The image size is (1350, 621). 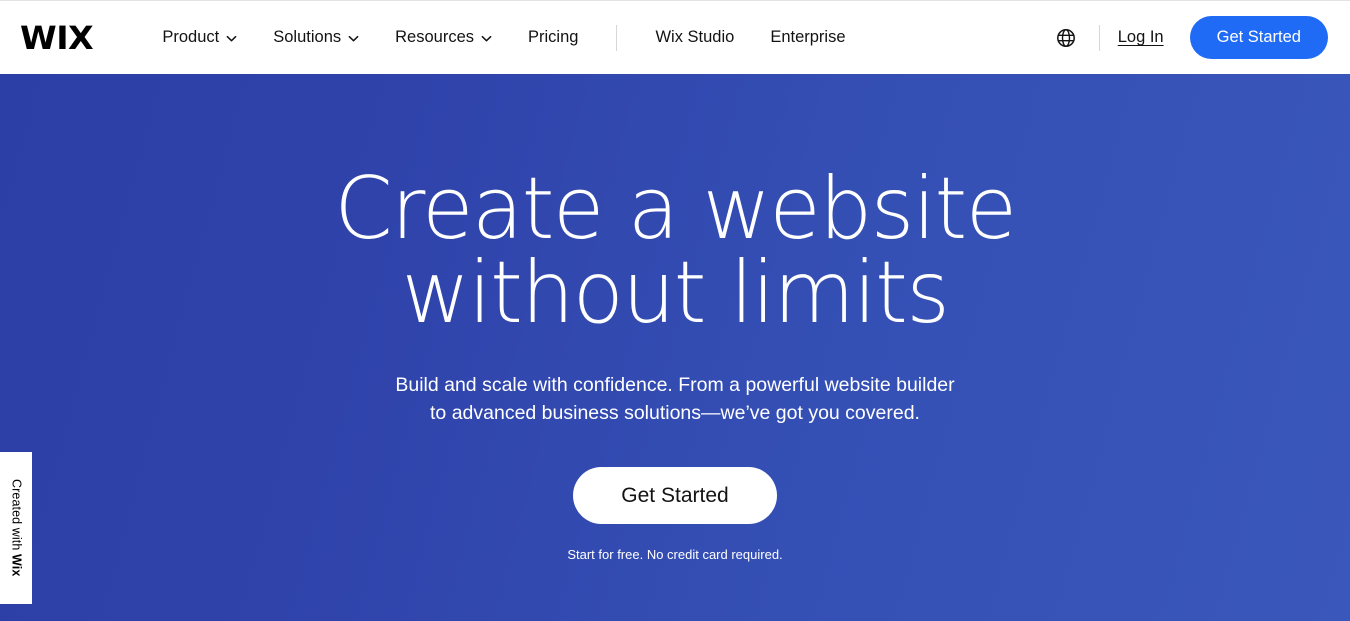 I want to click on nav-item-resources: Resources, so click(x=443, y=37).